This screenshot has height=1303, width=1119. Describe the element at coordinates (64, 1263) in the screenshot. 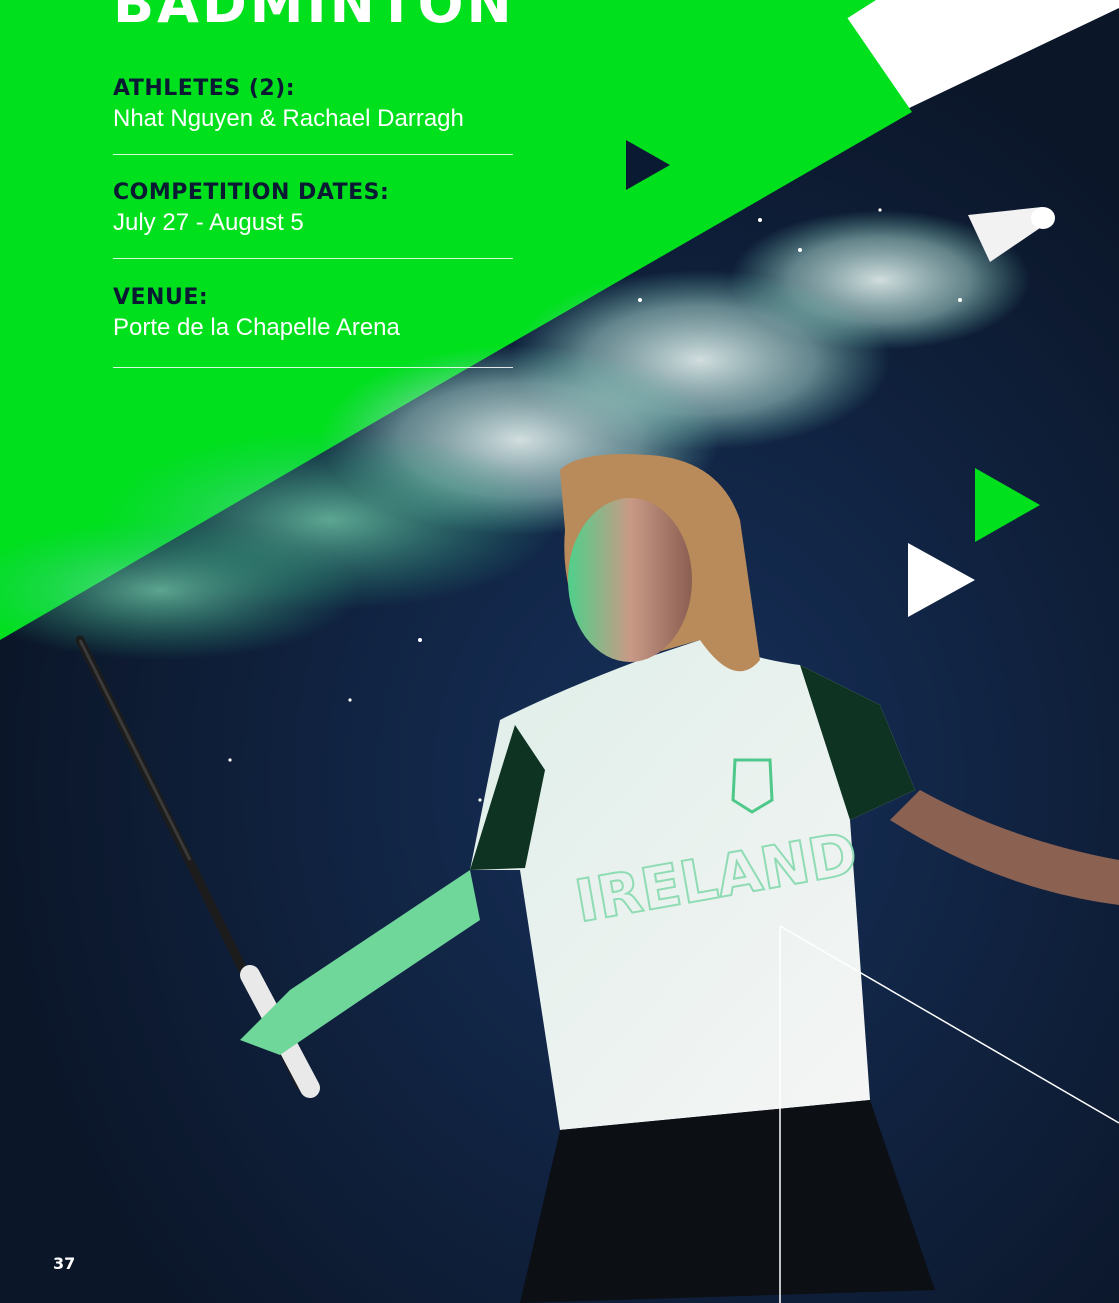

I see `page-number: 37` at that location.